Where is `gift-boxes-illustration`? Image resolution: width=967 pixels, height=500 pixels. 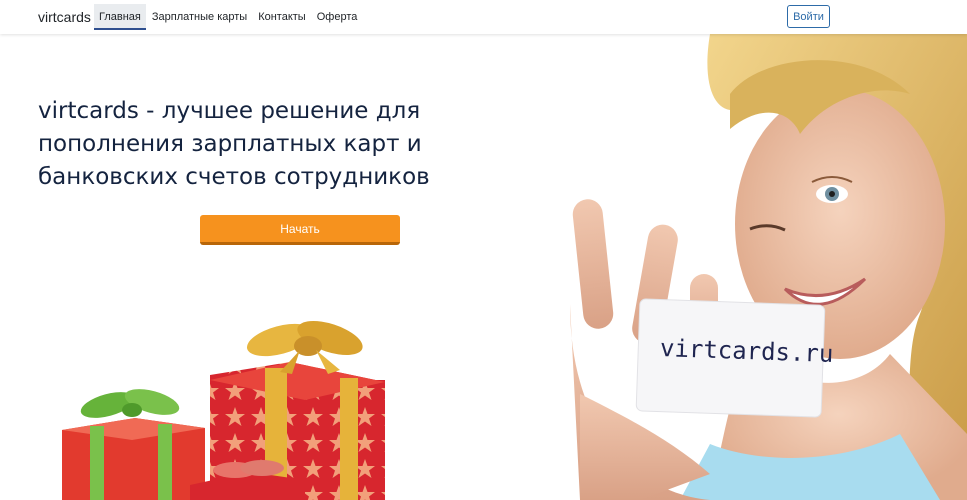 gift-boxes-illustration is located at coordinates (223, 410).